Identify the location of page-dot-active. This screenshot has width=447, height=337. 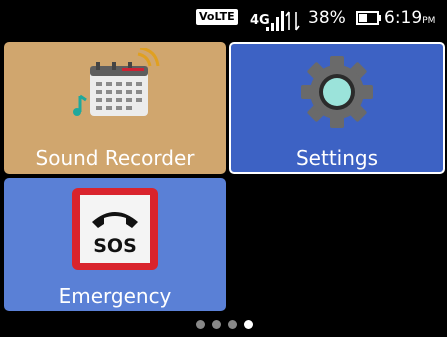
(248, 324).